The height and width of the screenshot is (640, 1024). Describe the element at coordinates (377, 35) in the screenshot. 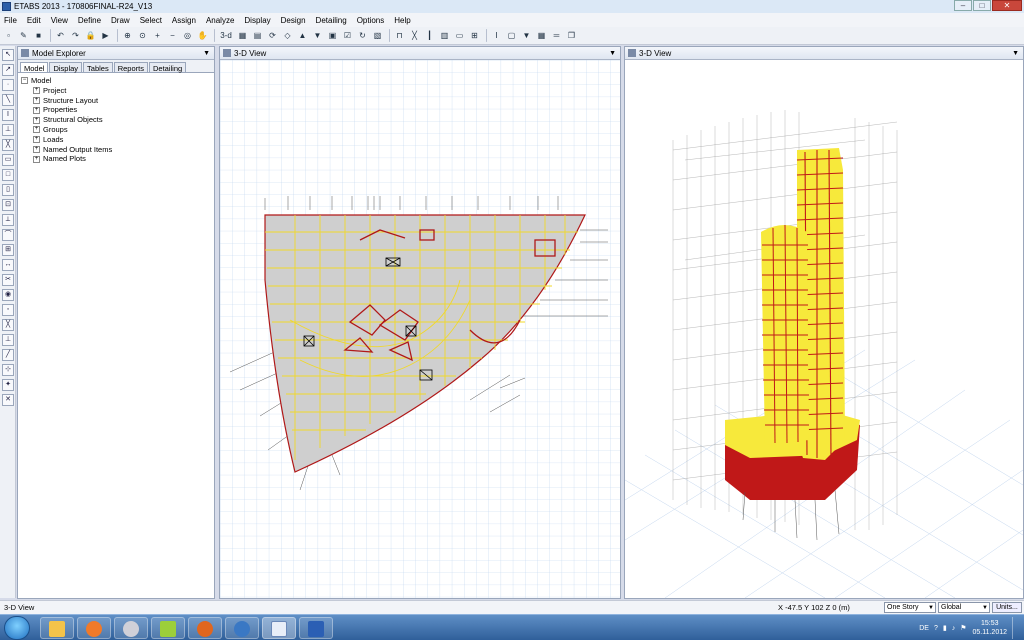

I see `extrusion-icon: ▧` at that location.